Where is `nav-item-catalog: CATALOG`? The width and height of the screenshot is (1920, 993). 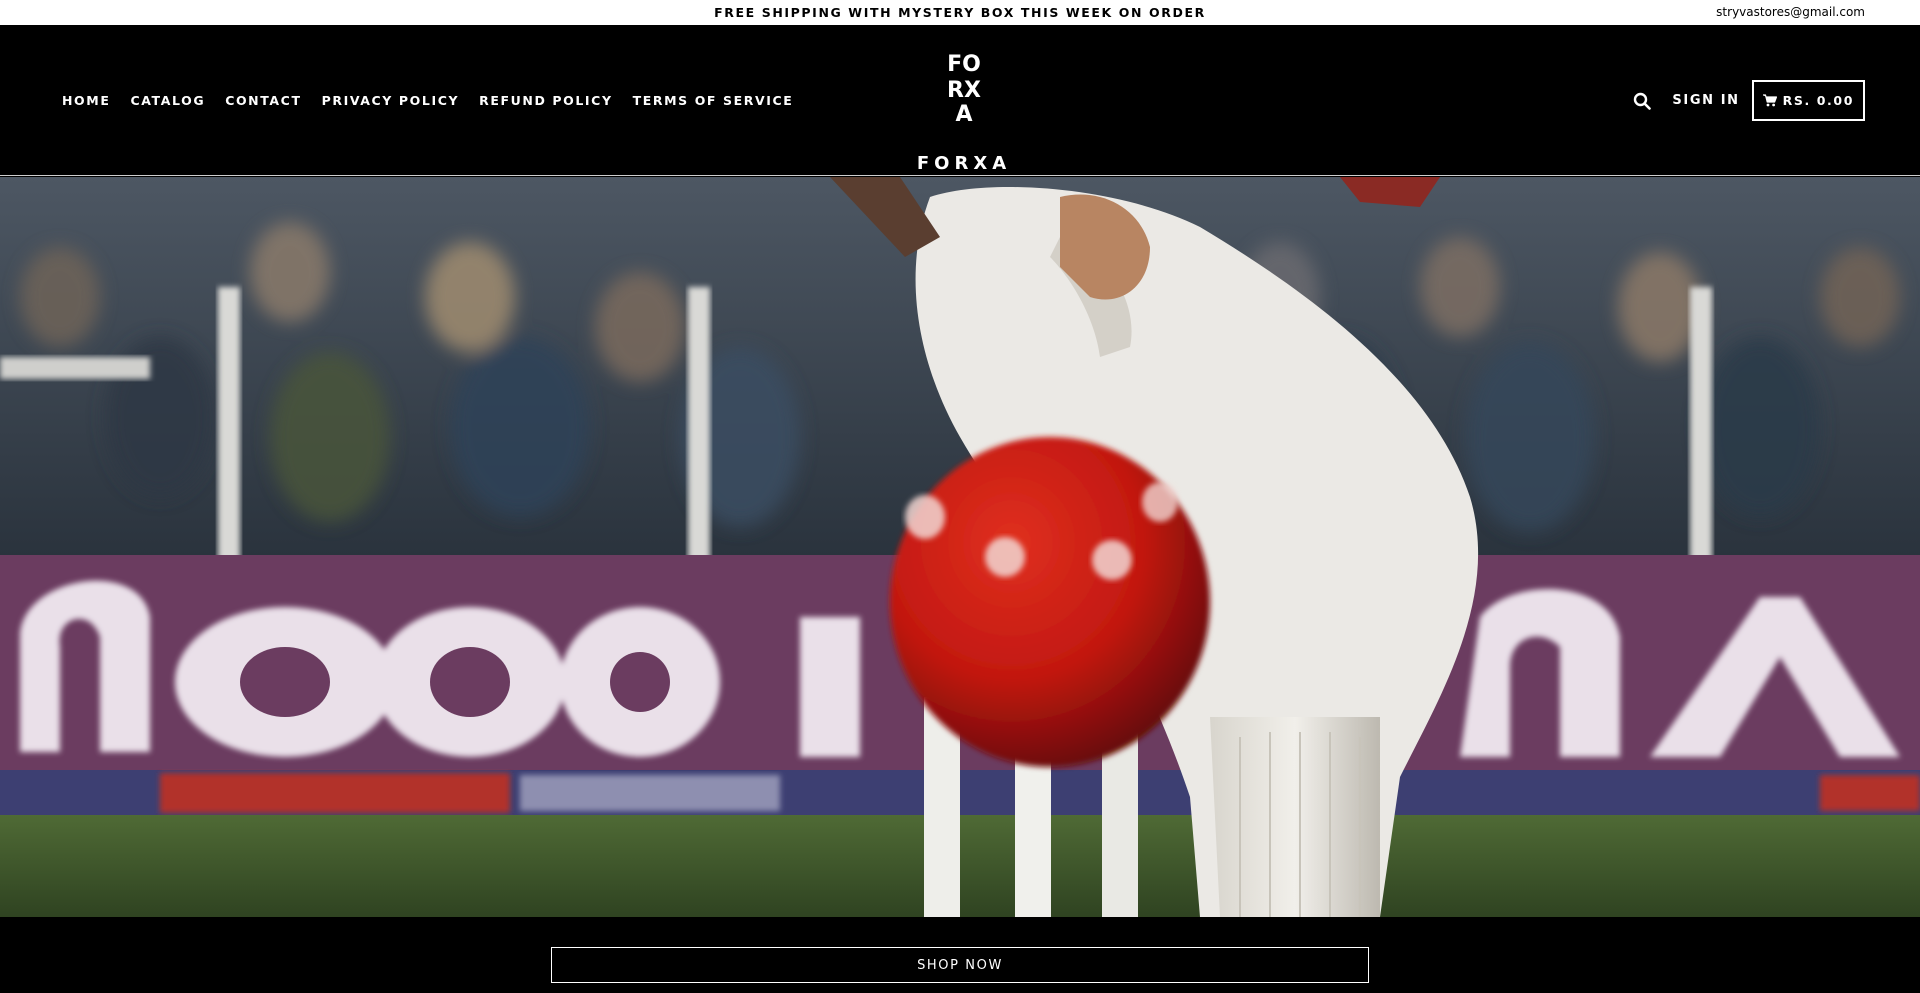
nav-item-catalog: CATALOG is located at coordinates (167, 100).